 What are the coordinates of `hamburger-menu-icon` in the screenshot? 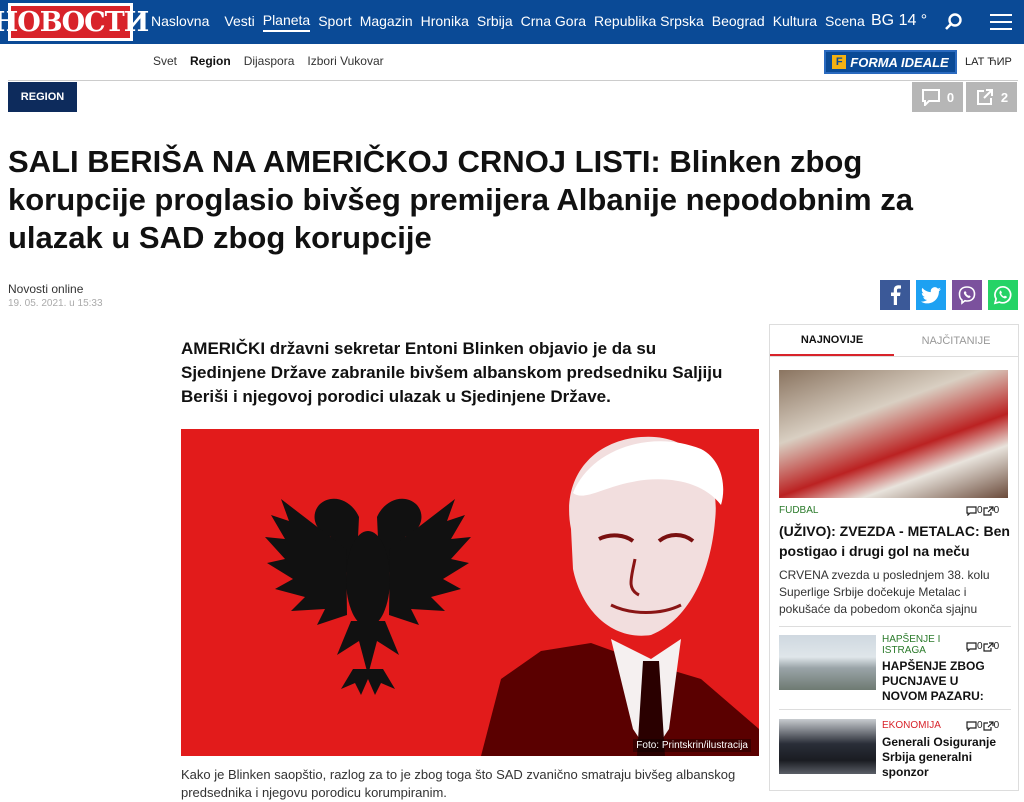 It's located at (1001, 22).